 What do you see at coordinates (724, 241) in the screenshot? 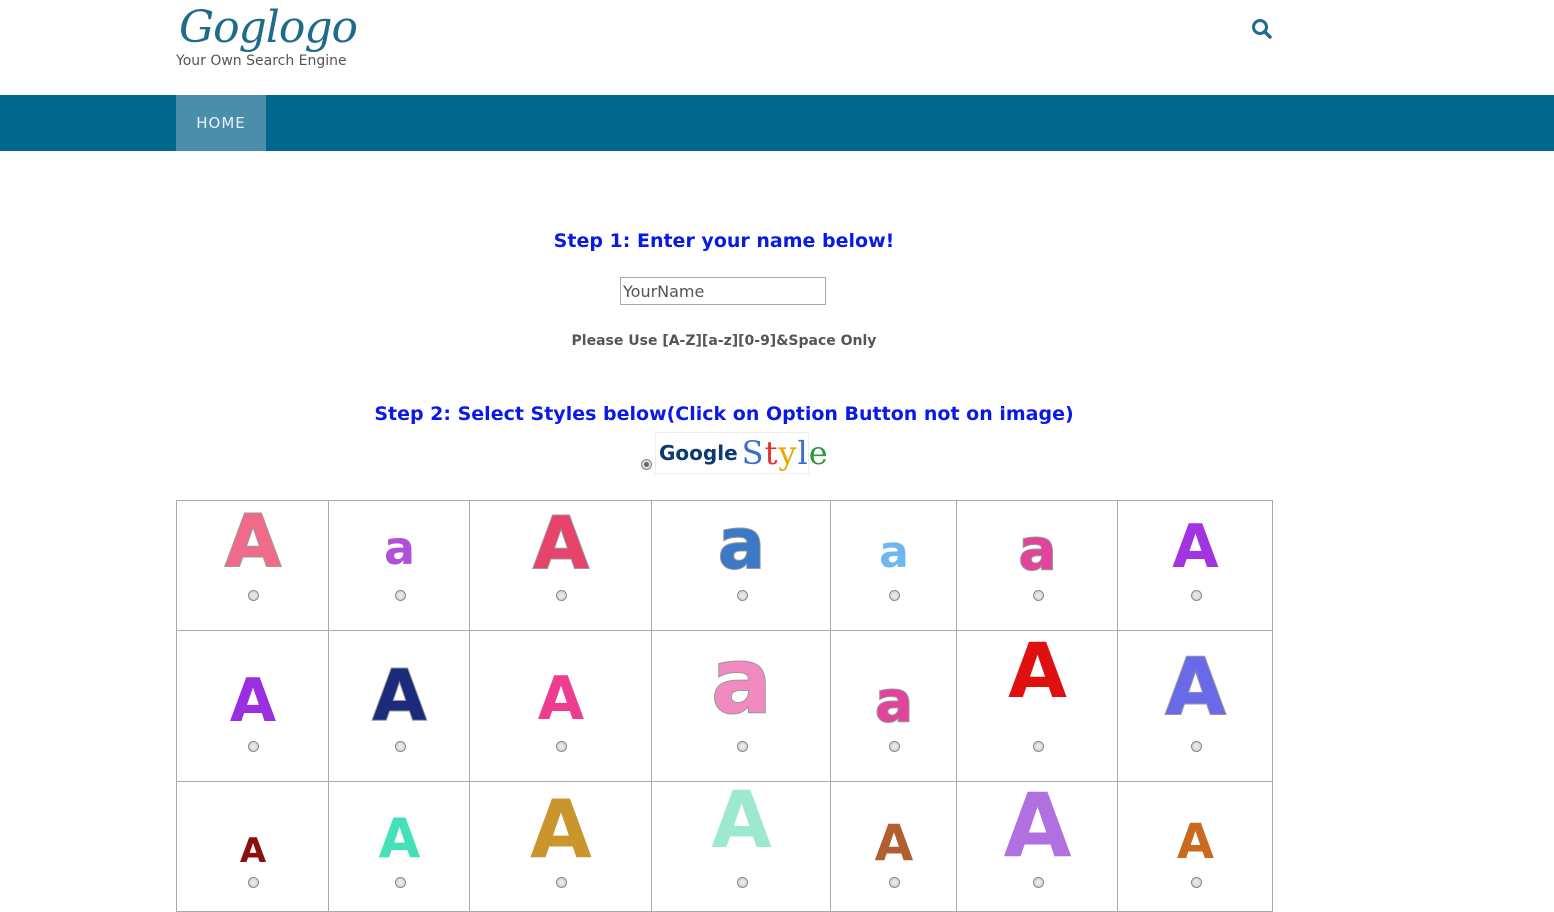
I see `step1-heading: Step 1: Enter your name below!` at bounding box center [724, 241].